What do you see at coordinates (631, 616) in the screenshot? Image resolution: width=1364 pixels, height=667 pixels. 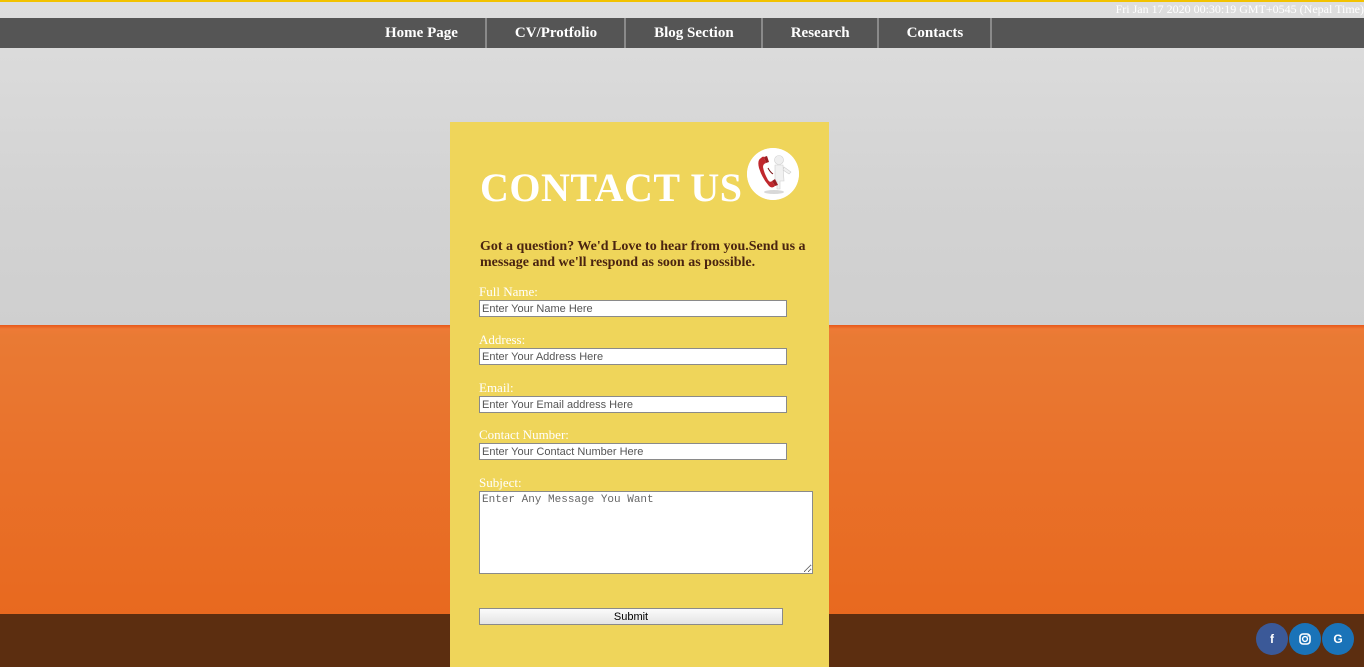 I see `submit-button: Submit` at bounding box center [631, 616].